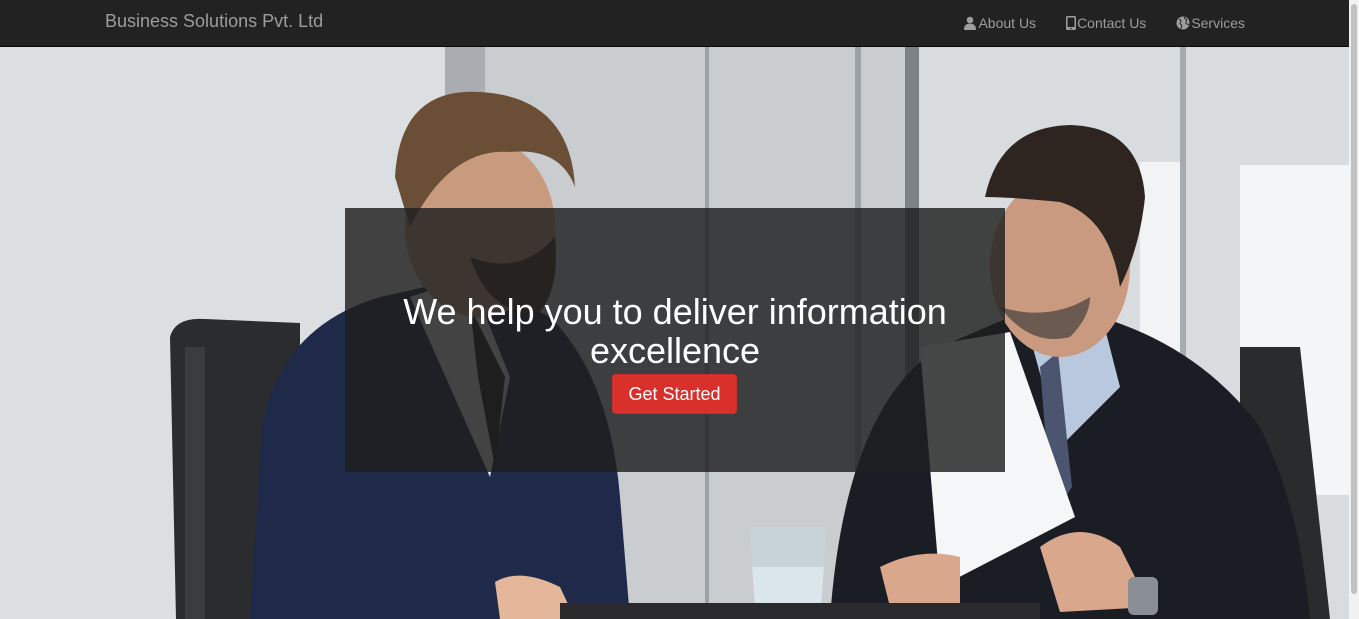  What do you see at coordinates (1354, 299) in the screenshot?
I see `scrollbar-thumb` at bounding box center [1354, 299].